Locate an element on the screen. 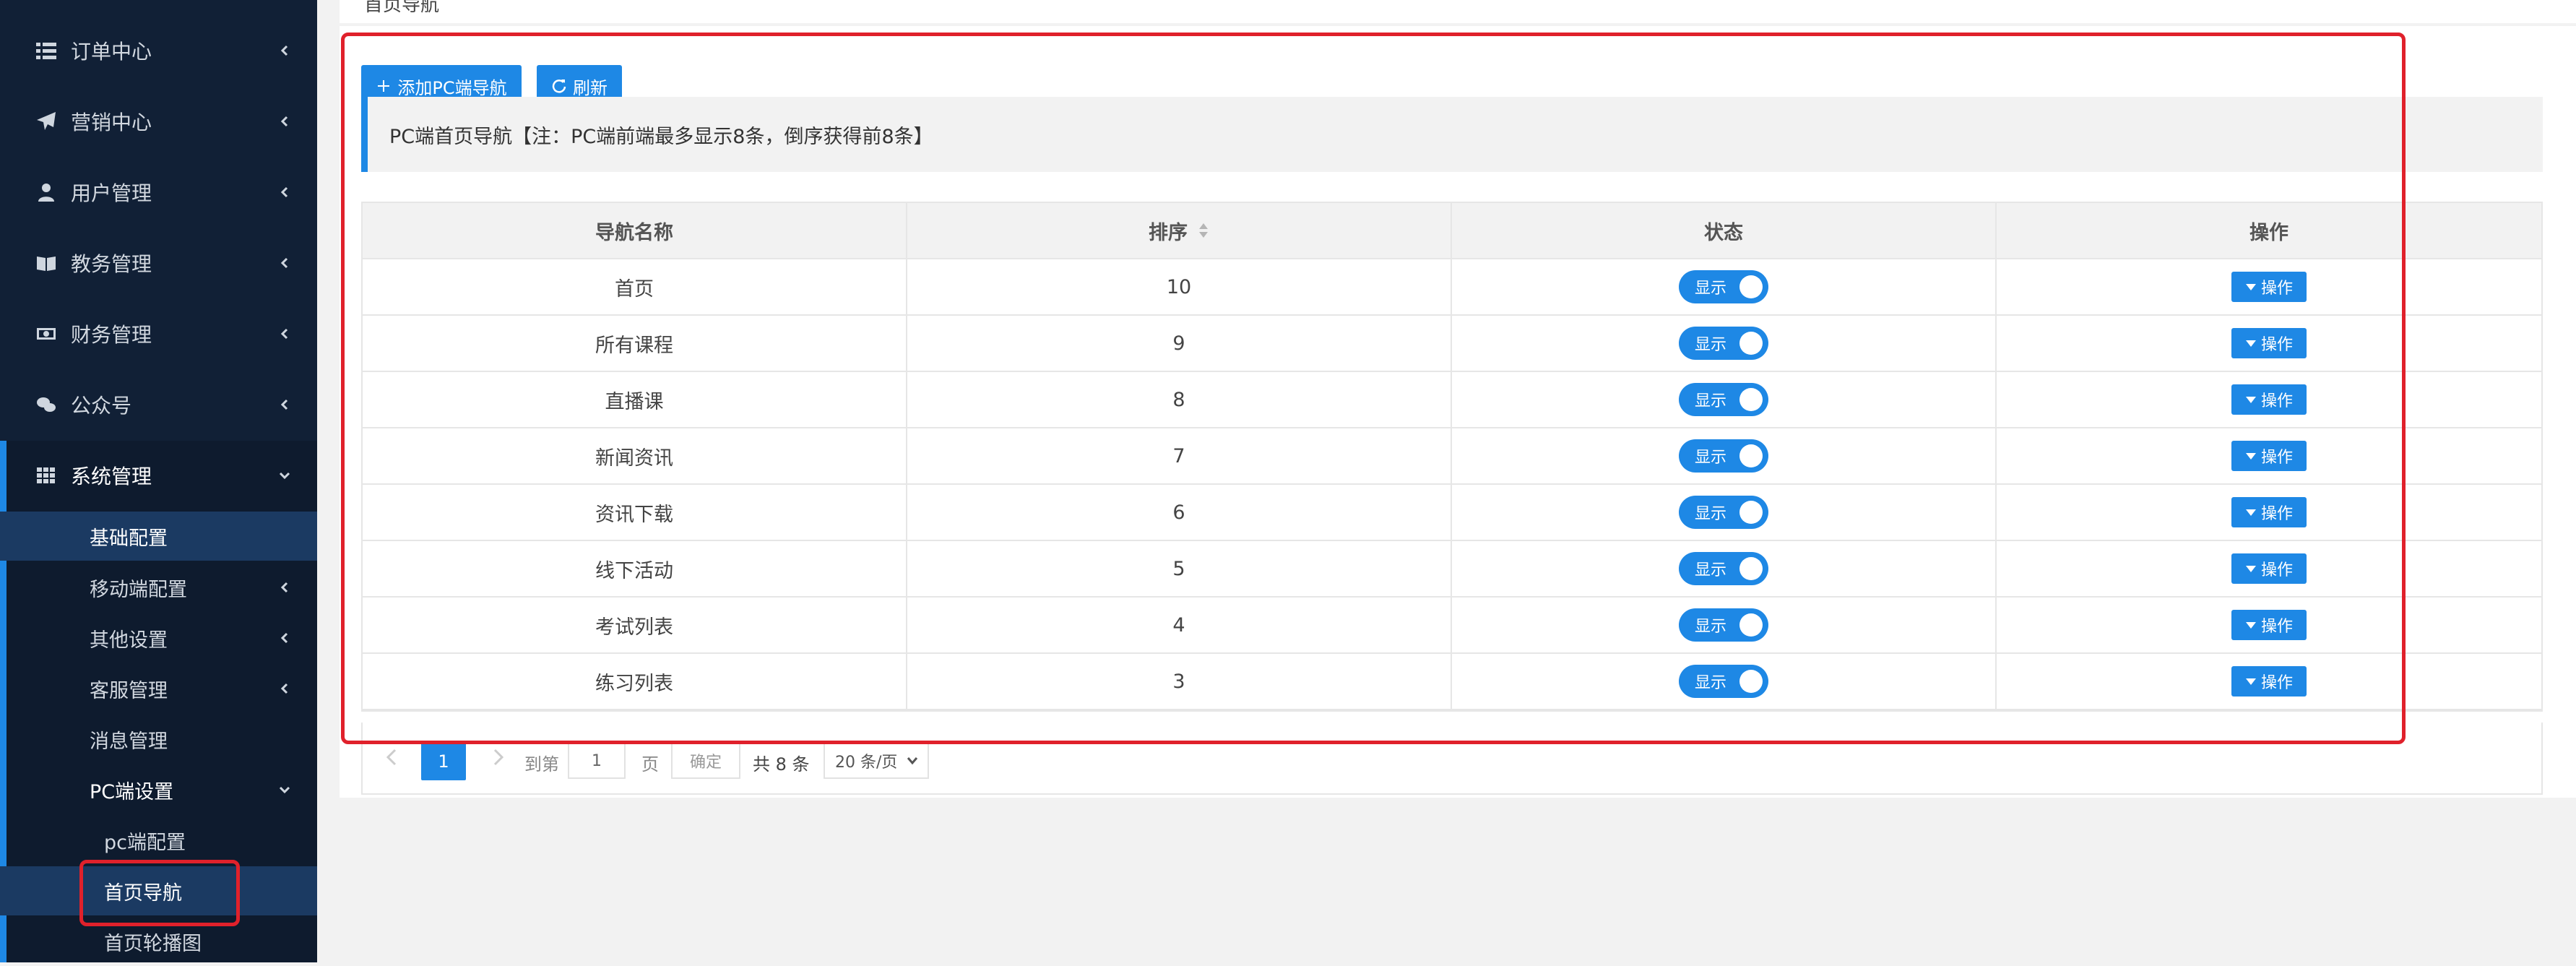 The image size is (2576, 966). money-icon is located at coordinates (46, 334).